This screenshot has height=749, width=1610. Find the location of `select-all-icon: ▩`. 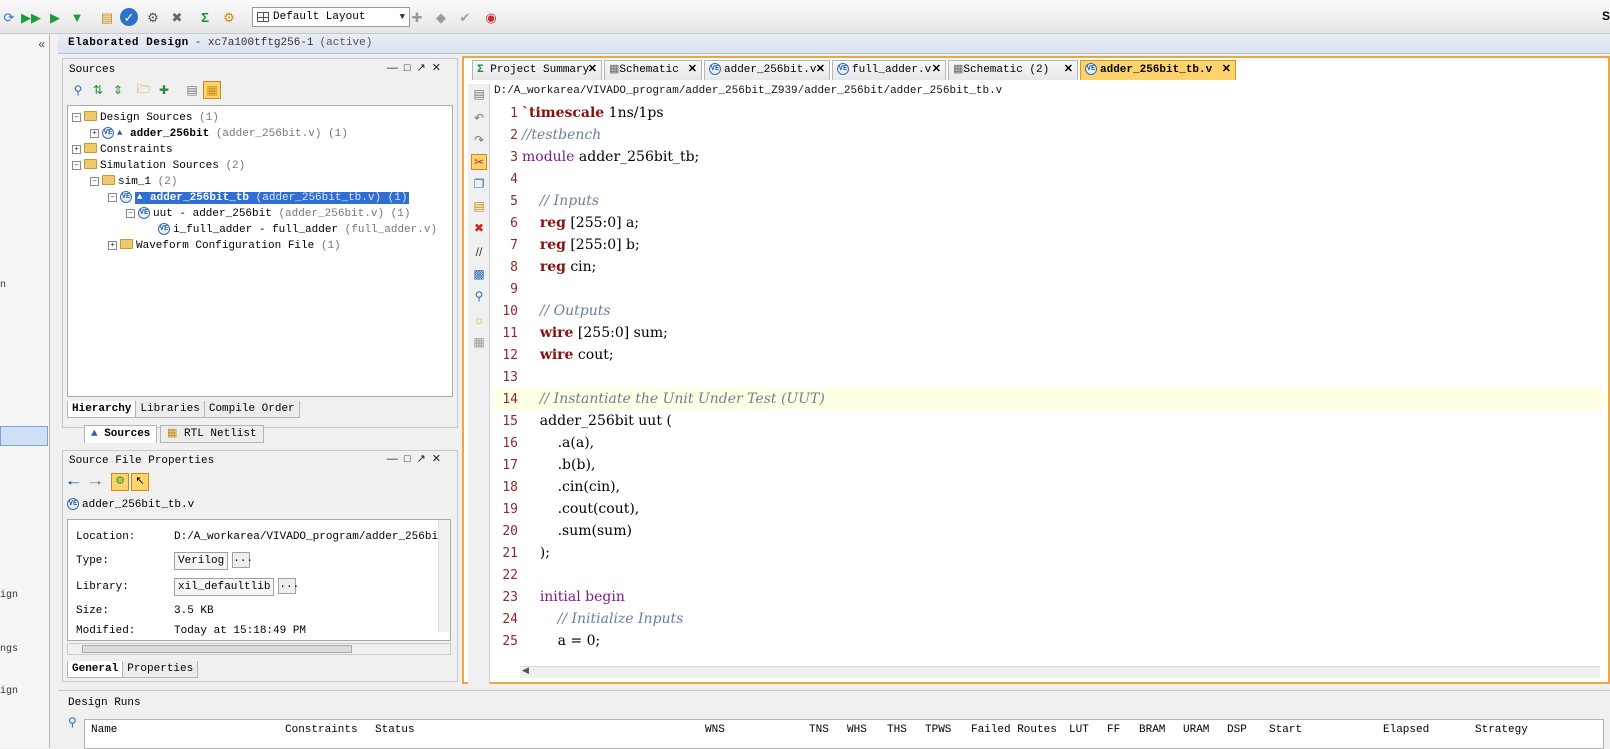

select-all-icon: ▩ is located at coordinates (479, 274).